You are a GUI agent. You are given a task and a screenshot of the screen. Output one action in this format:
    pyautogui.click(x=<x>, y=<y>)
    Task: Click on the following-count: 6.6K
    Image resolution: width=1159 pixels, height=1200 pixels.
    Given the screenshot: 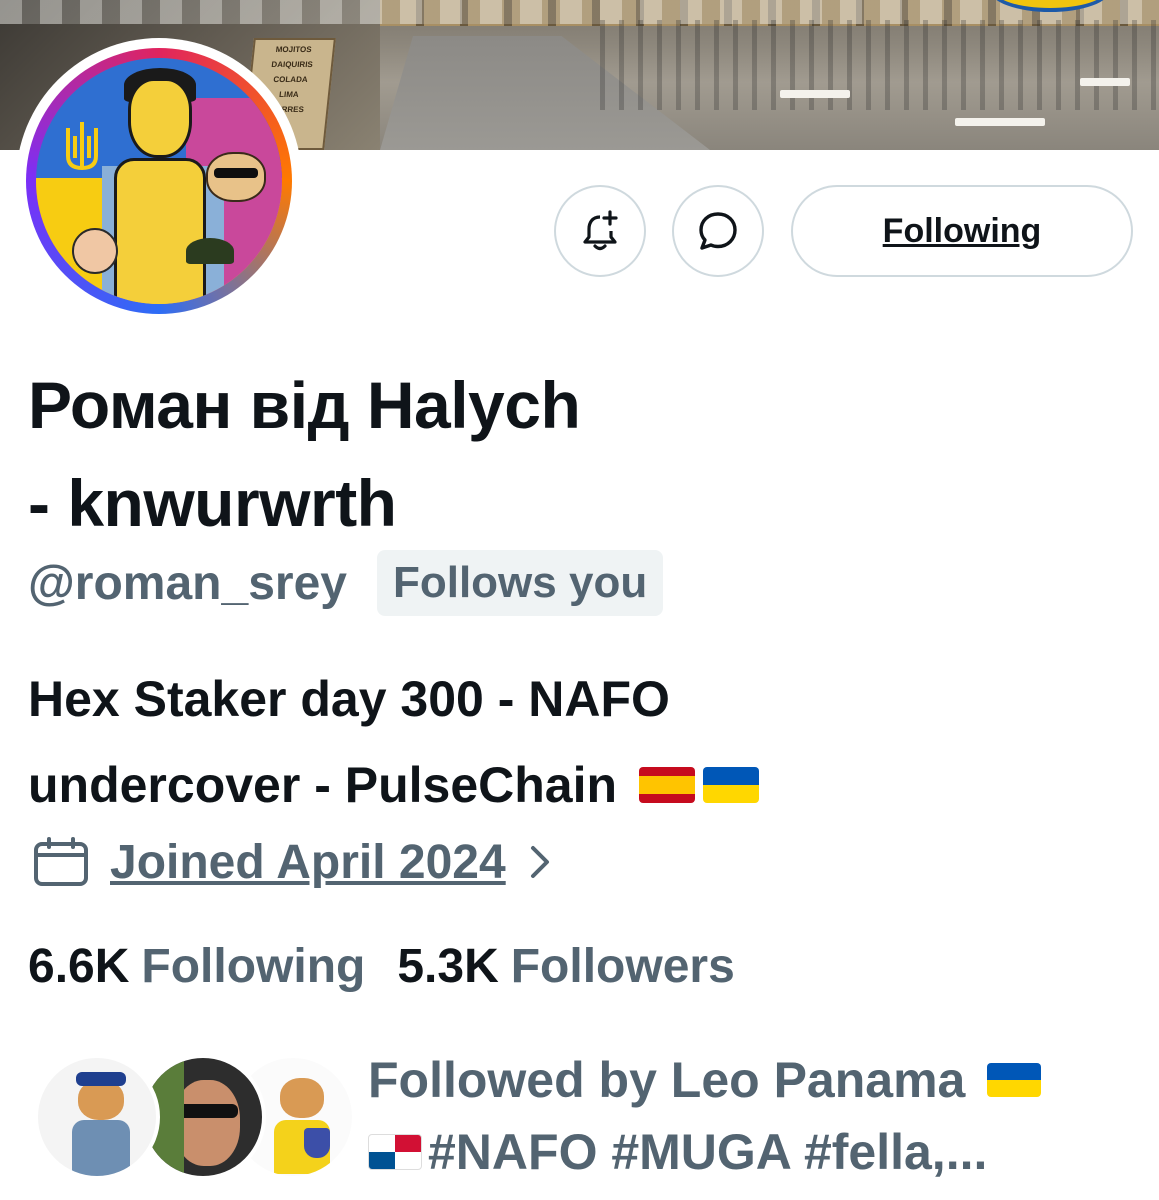 What is the action you would take?
    pyautogui.click(x=79, y=966)
    